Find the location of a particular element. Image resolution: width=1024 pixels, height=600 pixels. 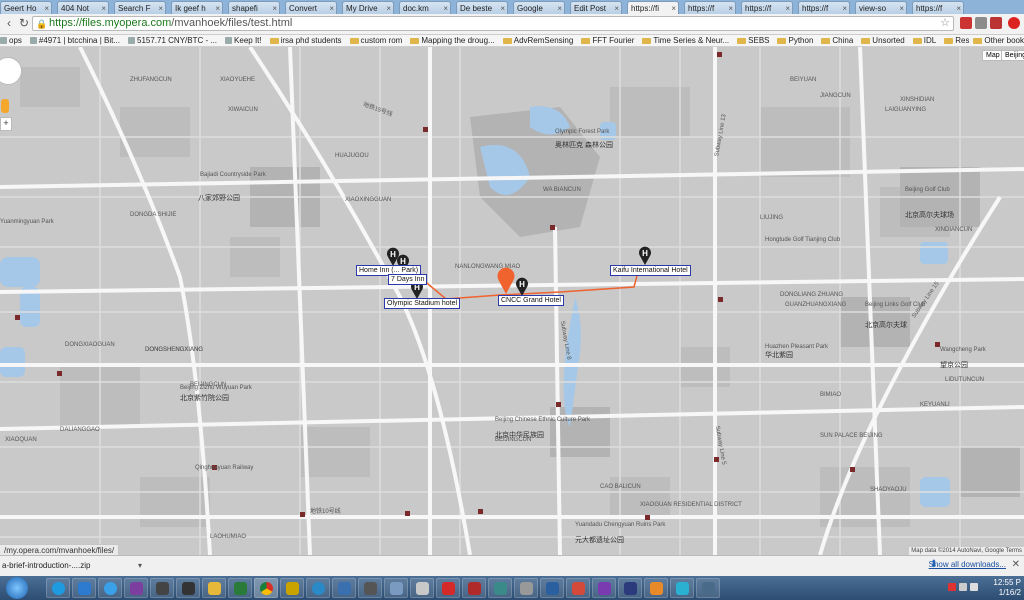

taskbar-ie is located at coordinates (110, 588).